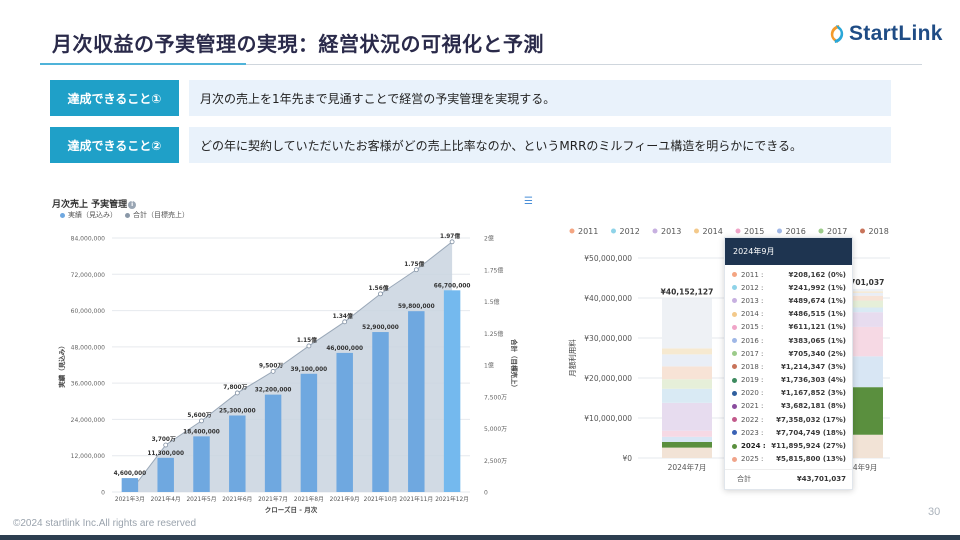 This screenshot has height=540, width=960. What do you see at coordinates (627, 458) in the screenshot?
I see `y-tick-label: ¥0` at bounding box center [627, 458].